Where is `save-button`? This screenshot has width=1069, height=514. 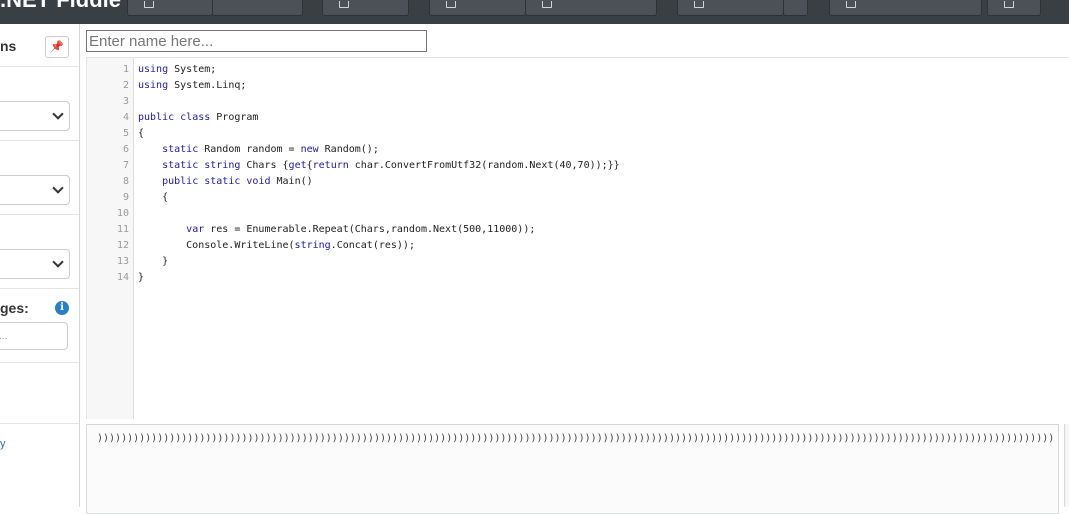 save-button is located at coordinates (365, 8).